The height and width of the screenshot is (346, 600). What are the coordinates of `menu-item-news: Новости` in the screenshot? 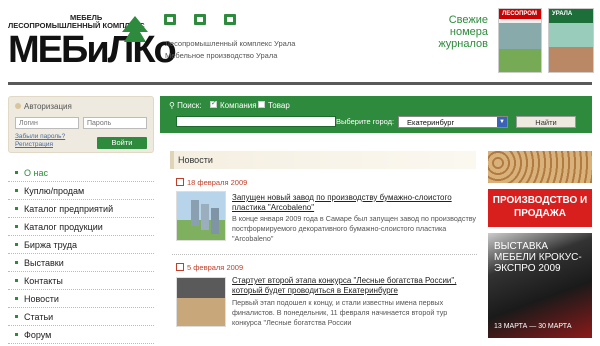 It's located at (81, 299).